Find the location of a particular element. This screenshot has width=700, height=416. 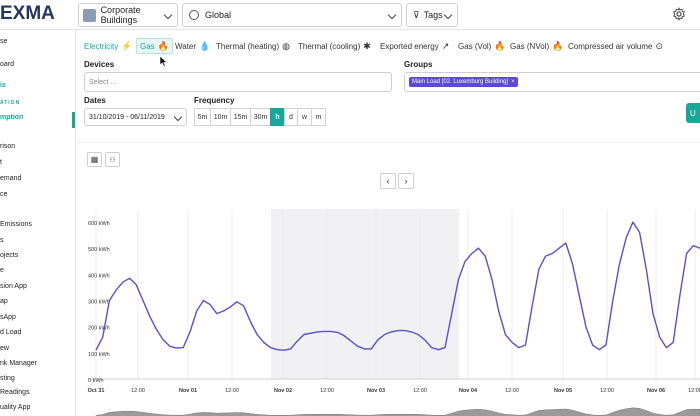

tab-thermal-cooling: Thermal (cooling) ✱ is located at coordinates (334, 46).